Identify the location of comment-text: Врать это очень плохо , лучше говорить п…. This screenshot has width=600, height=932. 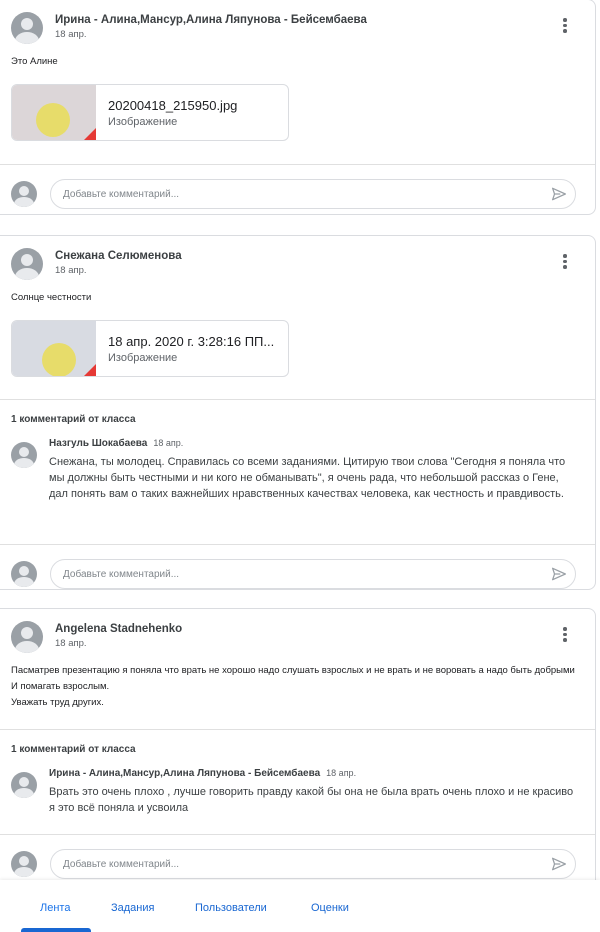
(311, 800).